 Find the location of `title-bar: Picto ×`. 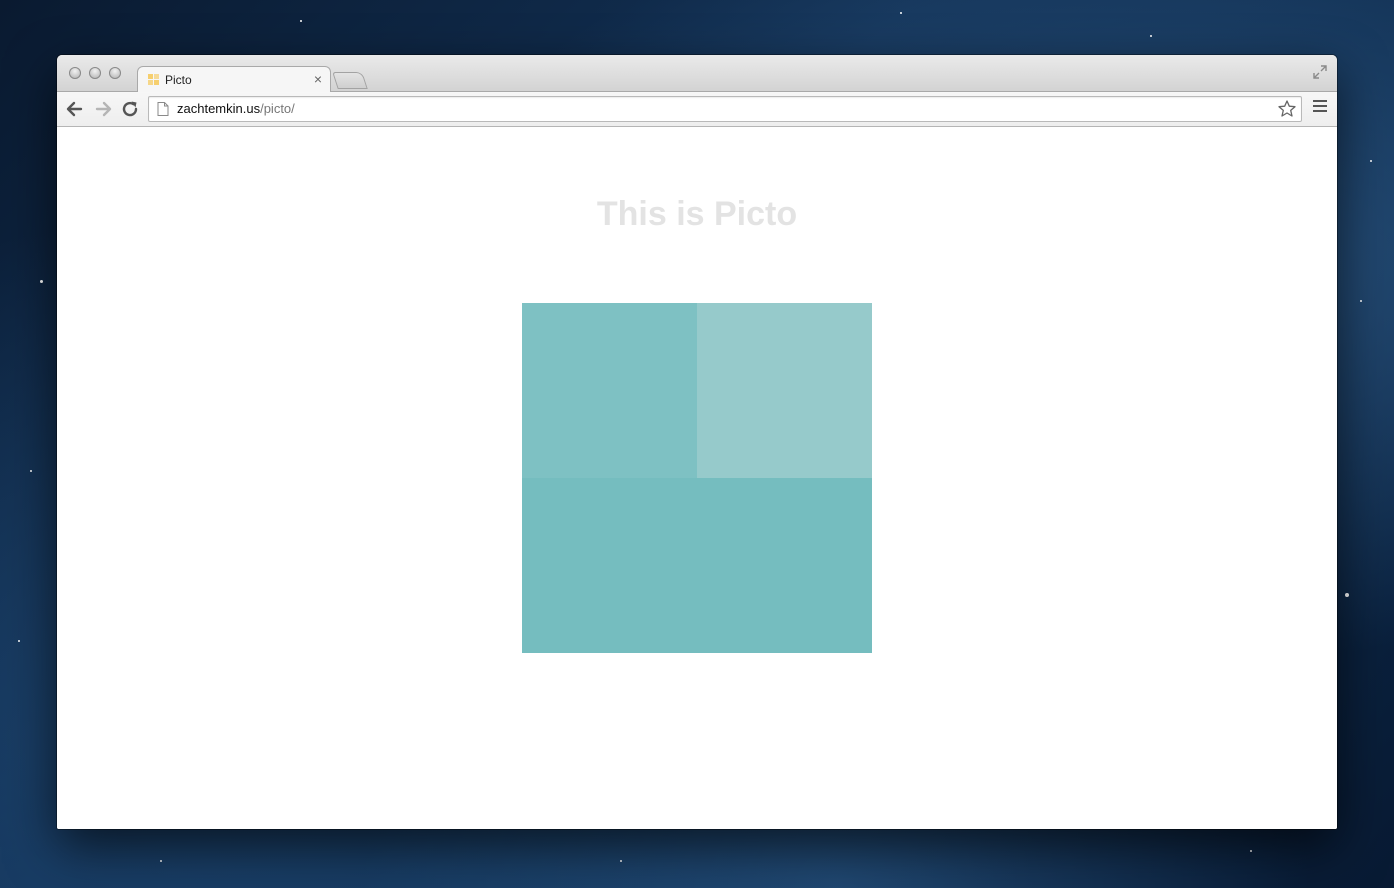

title-bar: Picto × is located at coordinates (697, 74).